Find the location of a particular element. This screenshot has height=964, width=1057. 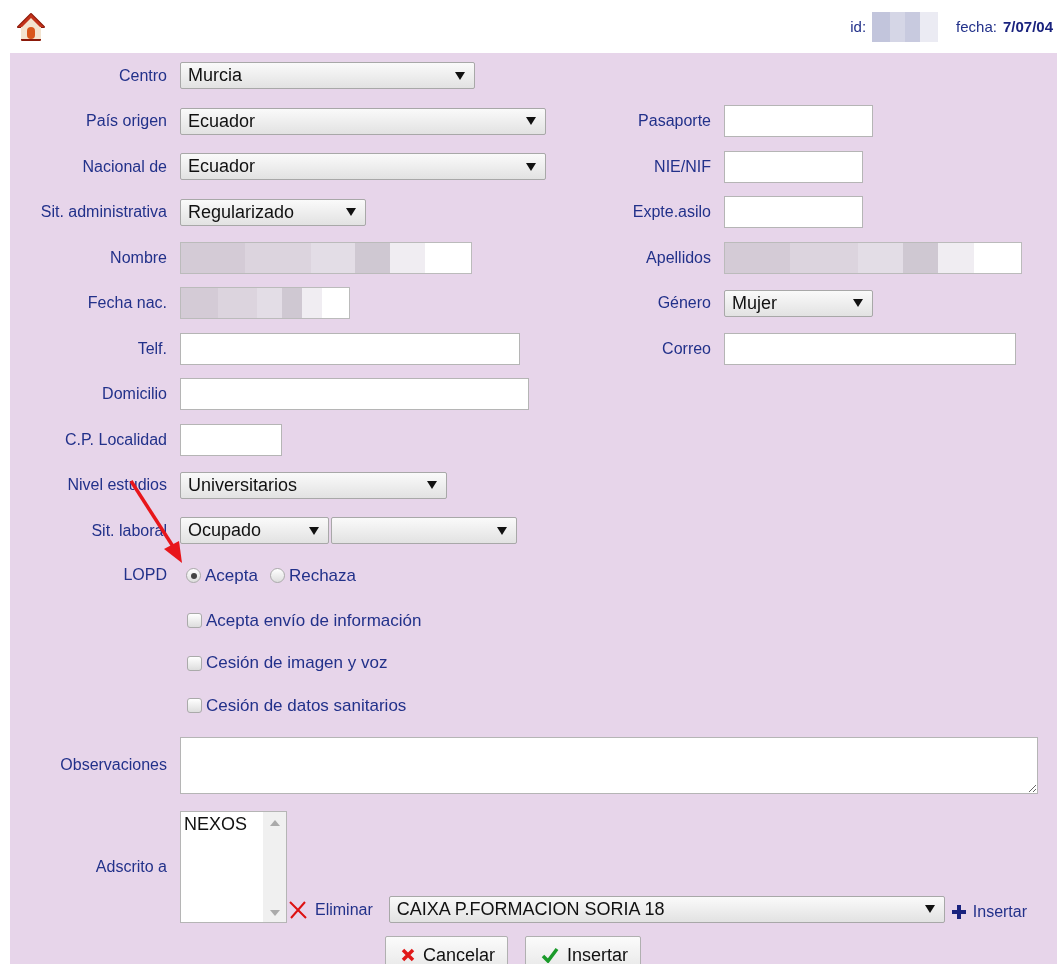

checkbox-label: Acepta envío de información is located at coordinates (314, 620).